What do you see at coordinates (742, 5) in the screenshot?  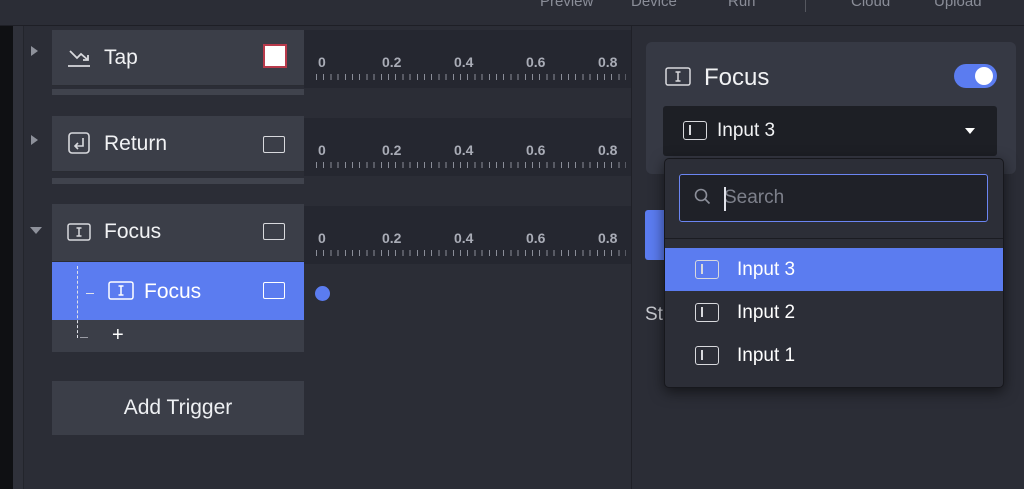 I see `run-button: Run` at bounding box center [742, 5].